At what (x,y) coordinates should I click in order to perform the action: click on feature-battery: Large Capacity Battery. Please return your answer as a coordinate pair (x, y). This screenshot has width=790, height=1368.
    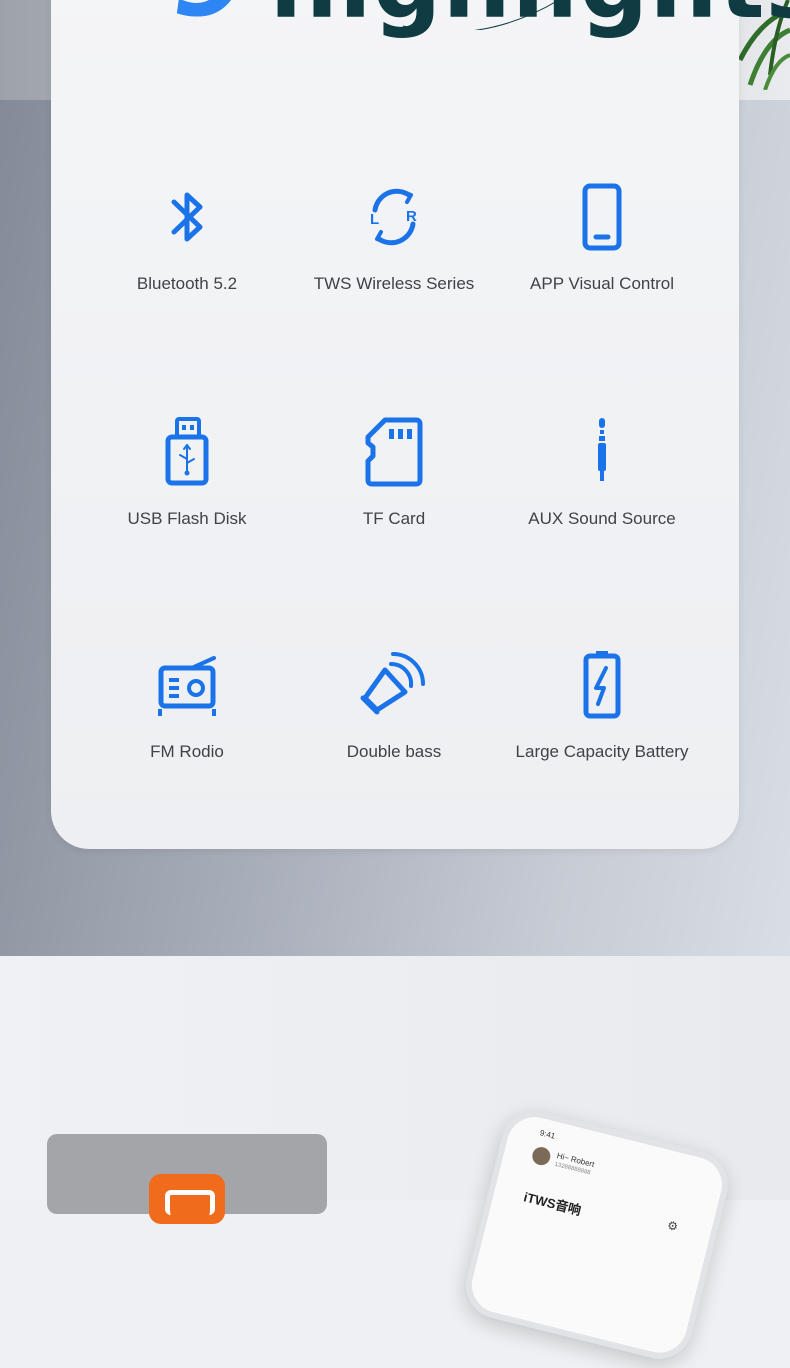
    Looking at the image, I should click on (602, 706).